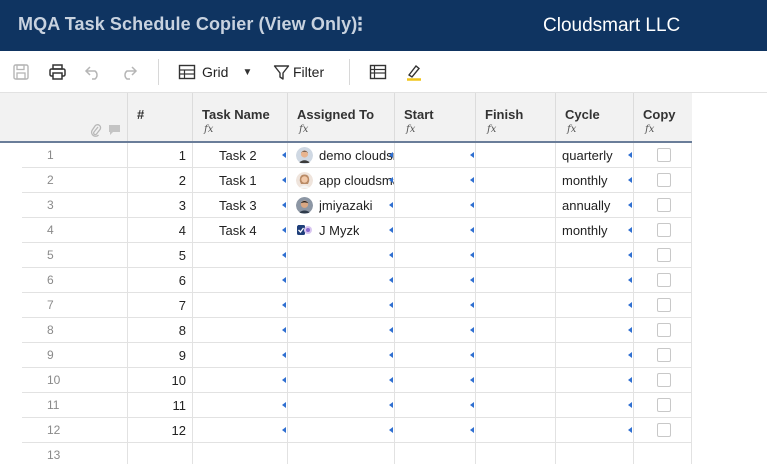  Describe the element at coordinates (515, 117) in the screenshot. I see `column-header-finish: Finish fx` at that location.